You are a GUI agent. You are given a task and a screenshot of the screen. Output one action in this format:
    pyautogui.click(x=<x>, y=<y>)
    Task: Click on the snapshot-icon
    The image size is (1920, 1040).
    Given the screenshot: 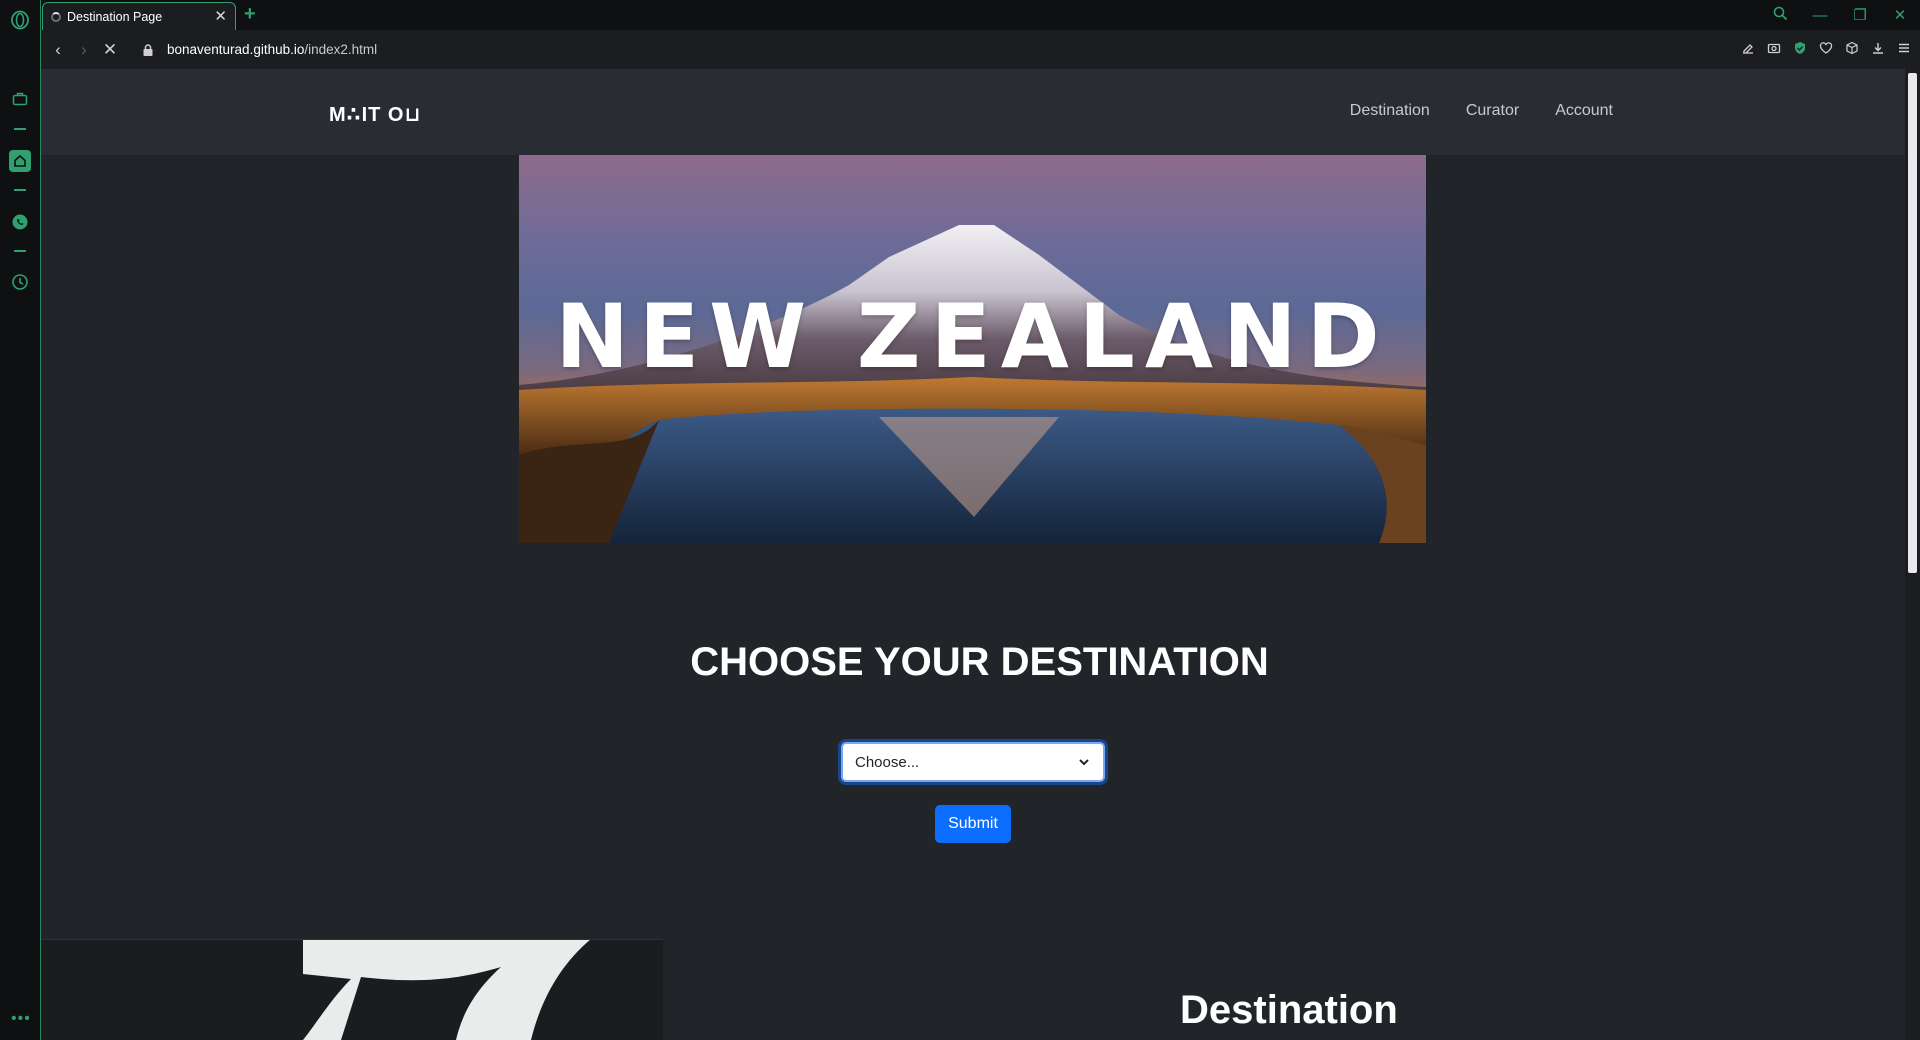 What is the action you would take?
    pyautogui.click(x=1748, y=49)
    